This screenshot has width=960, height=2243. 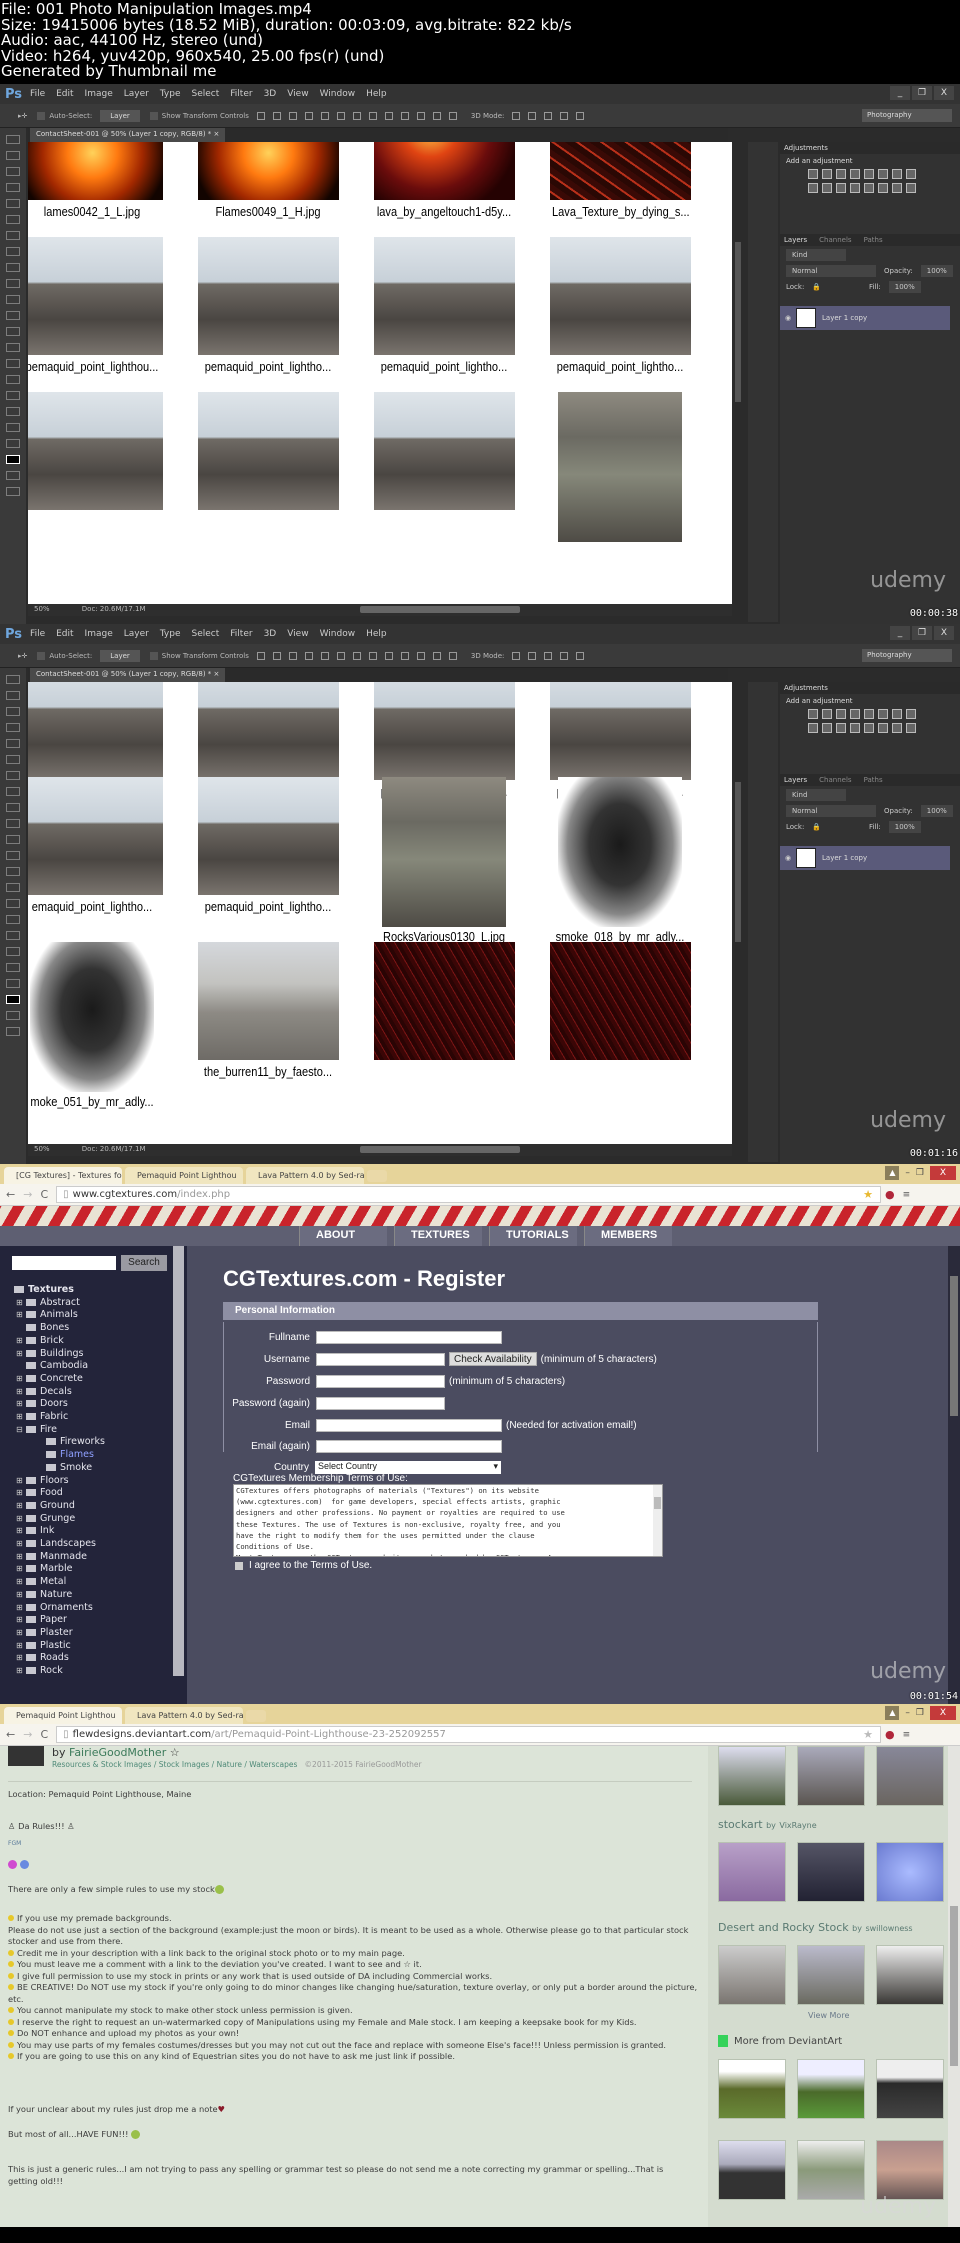 I want to click on distribute-hcenter-icon, so click(x=420, y=115).